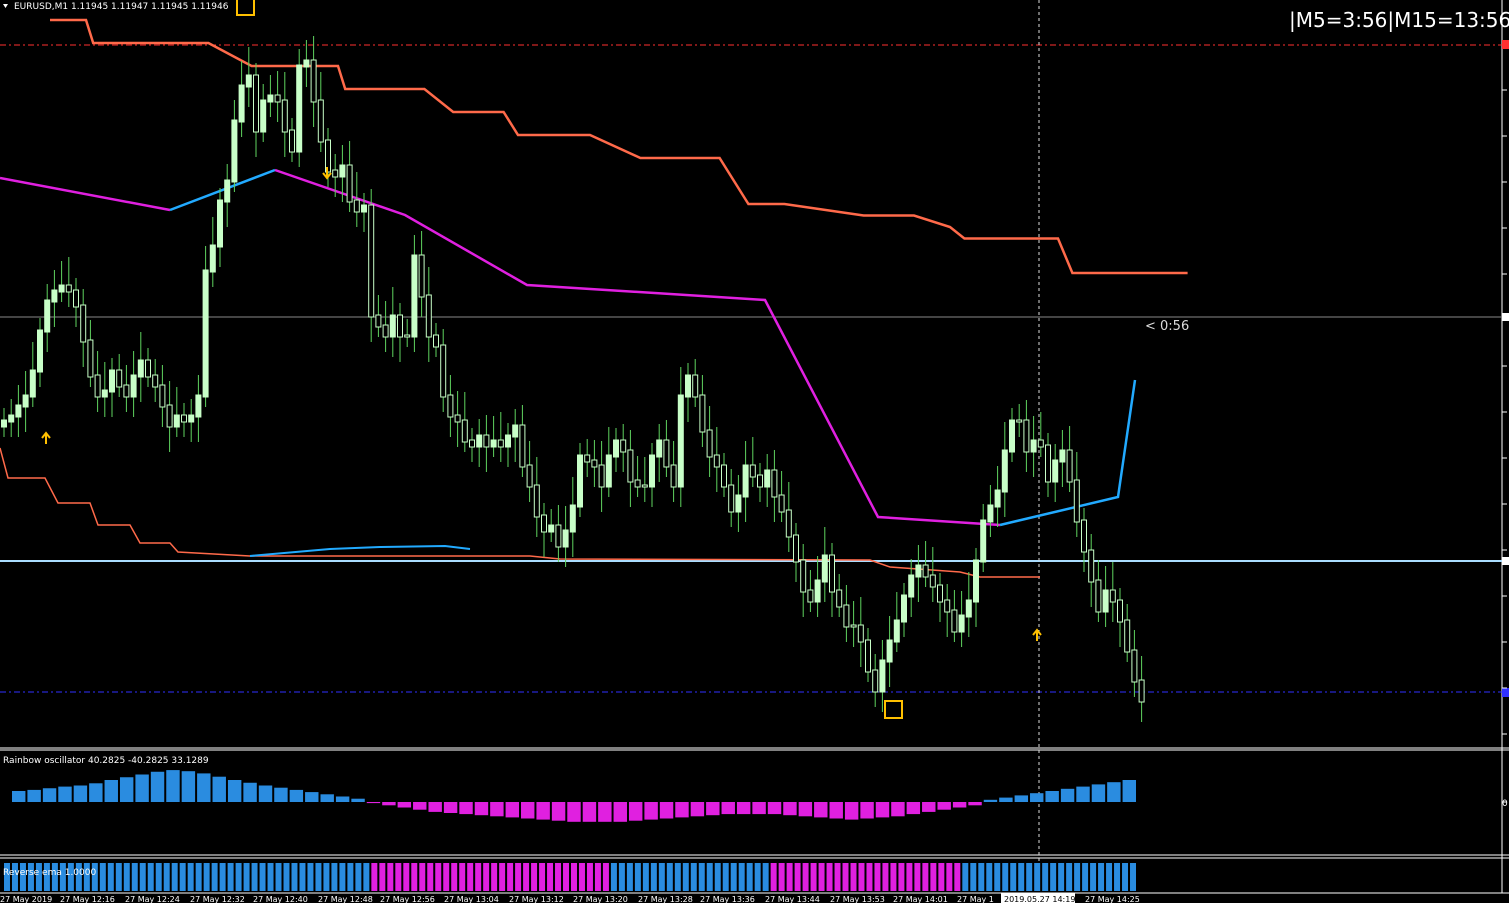  What do you see at coordinates (1167, 326) in the screenshot?
I see `countdown-label: < 0:56` at bounding box center [1167, 326].